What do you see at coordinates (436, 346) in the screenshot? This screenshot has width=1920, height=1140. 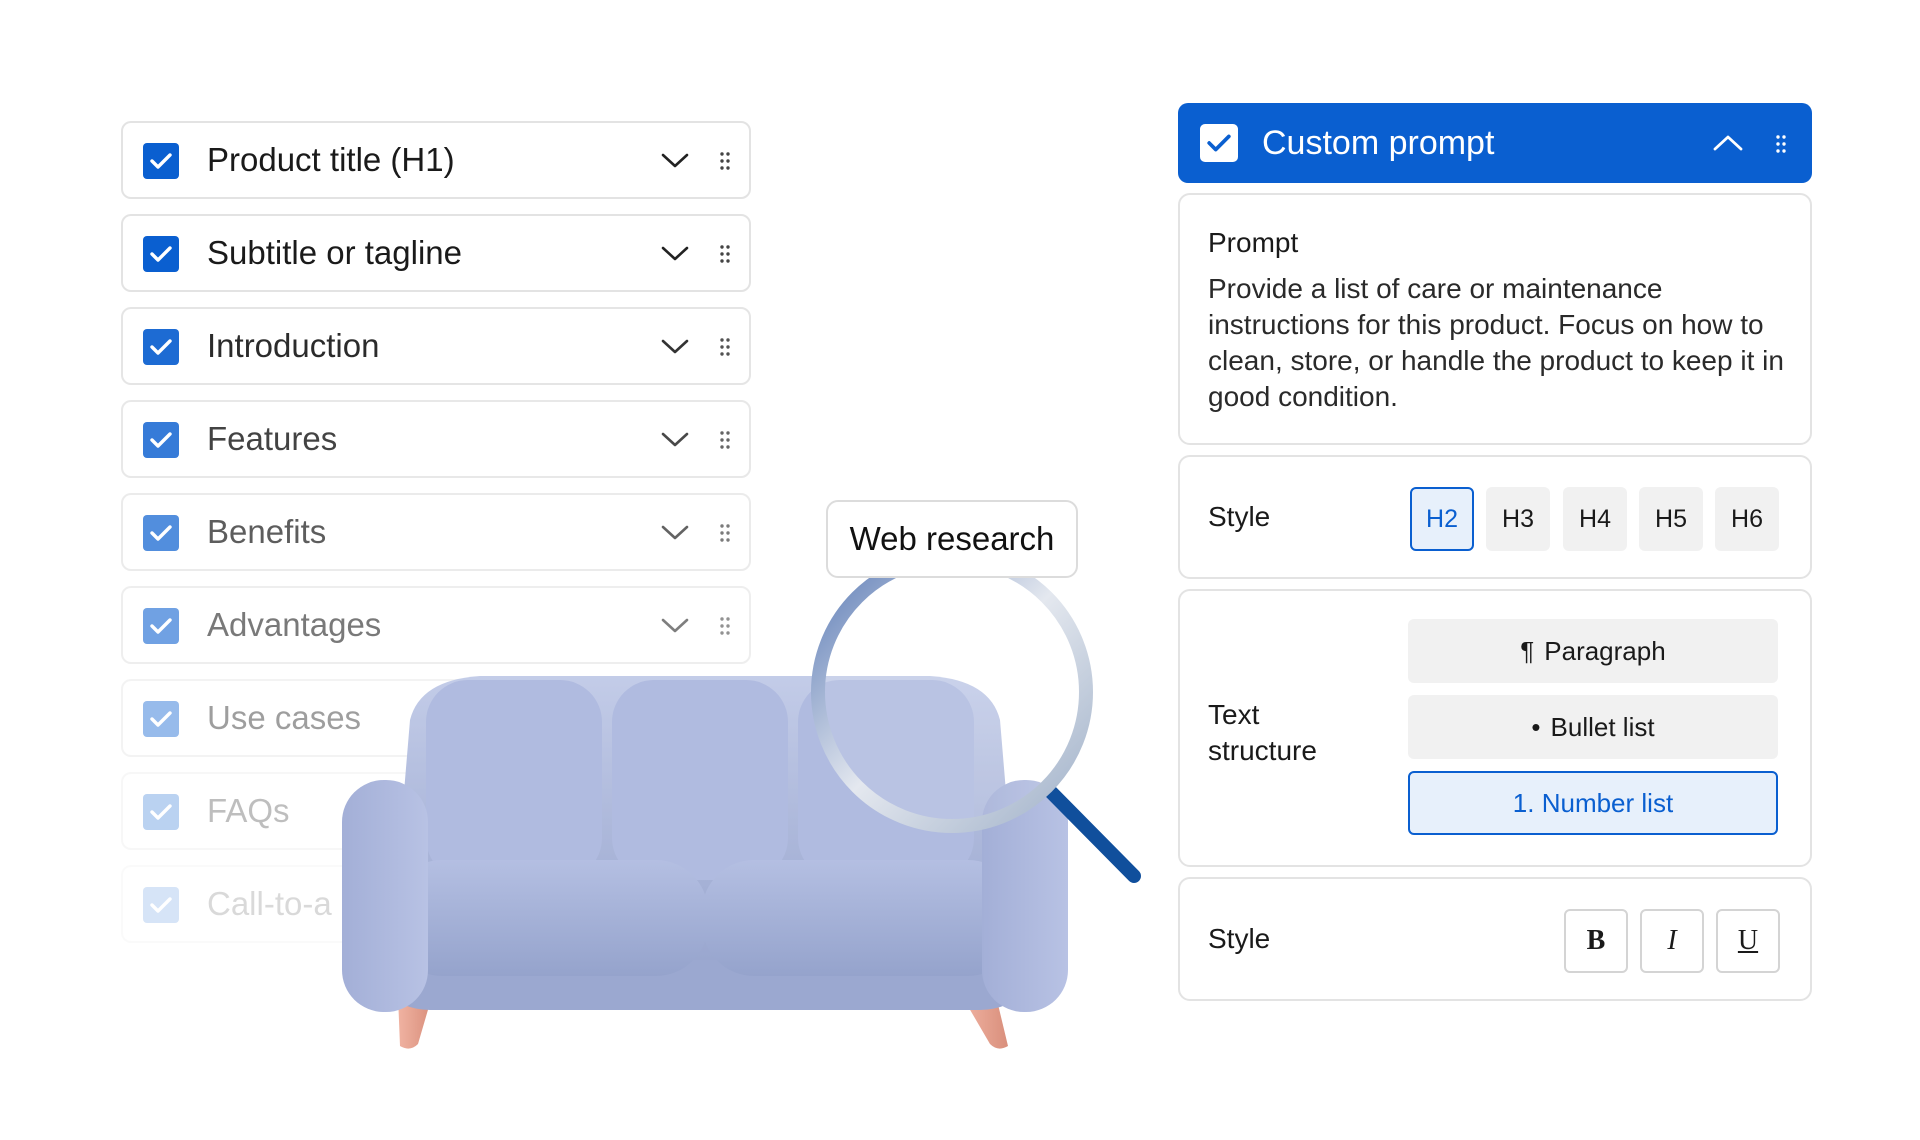 I see `section-row-introduction: Introduction` at bounding box center [436, 346].